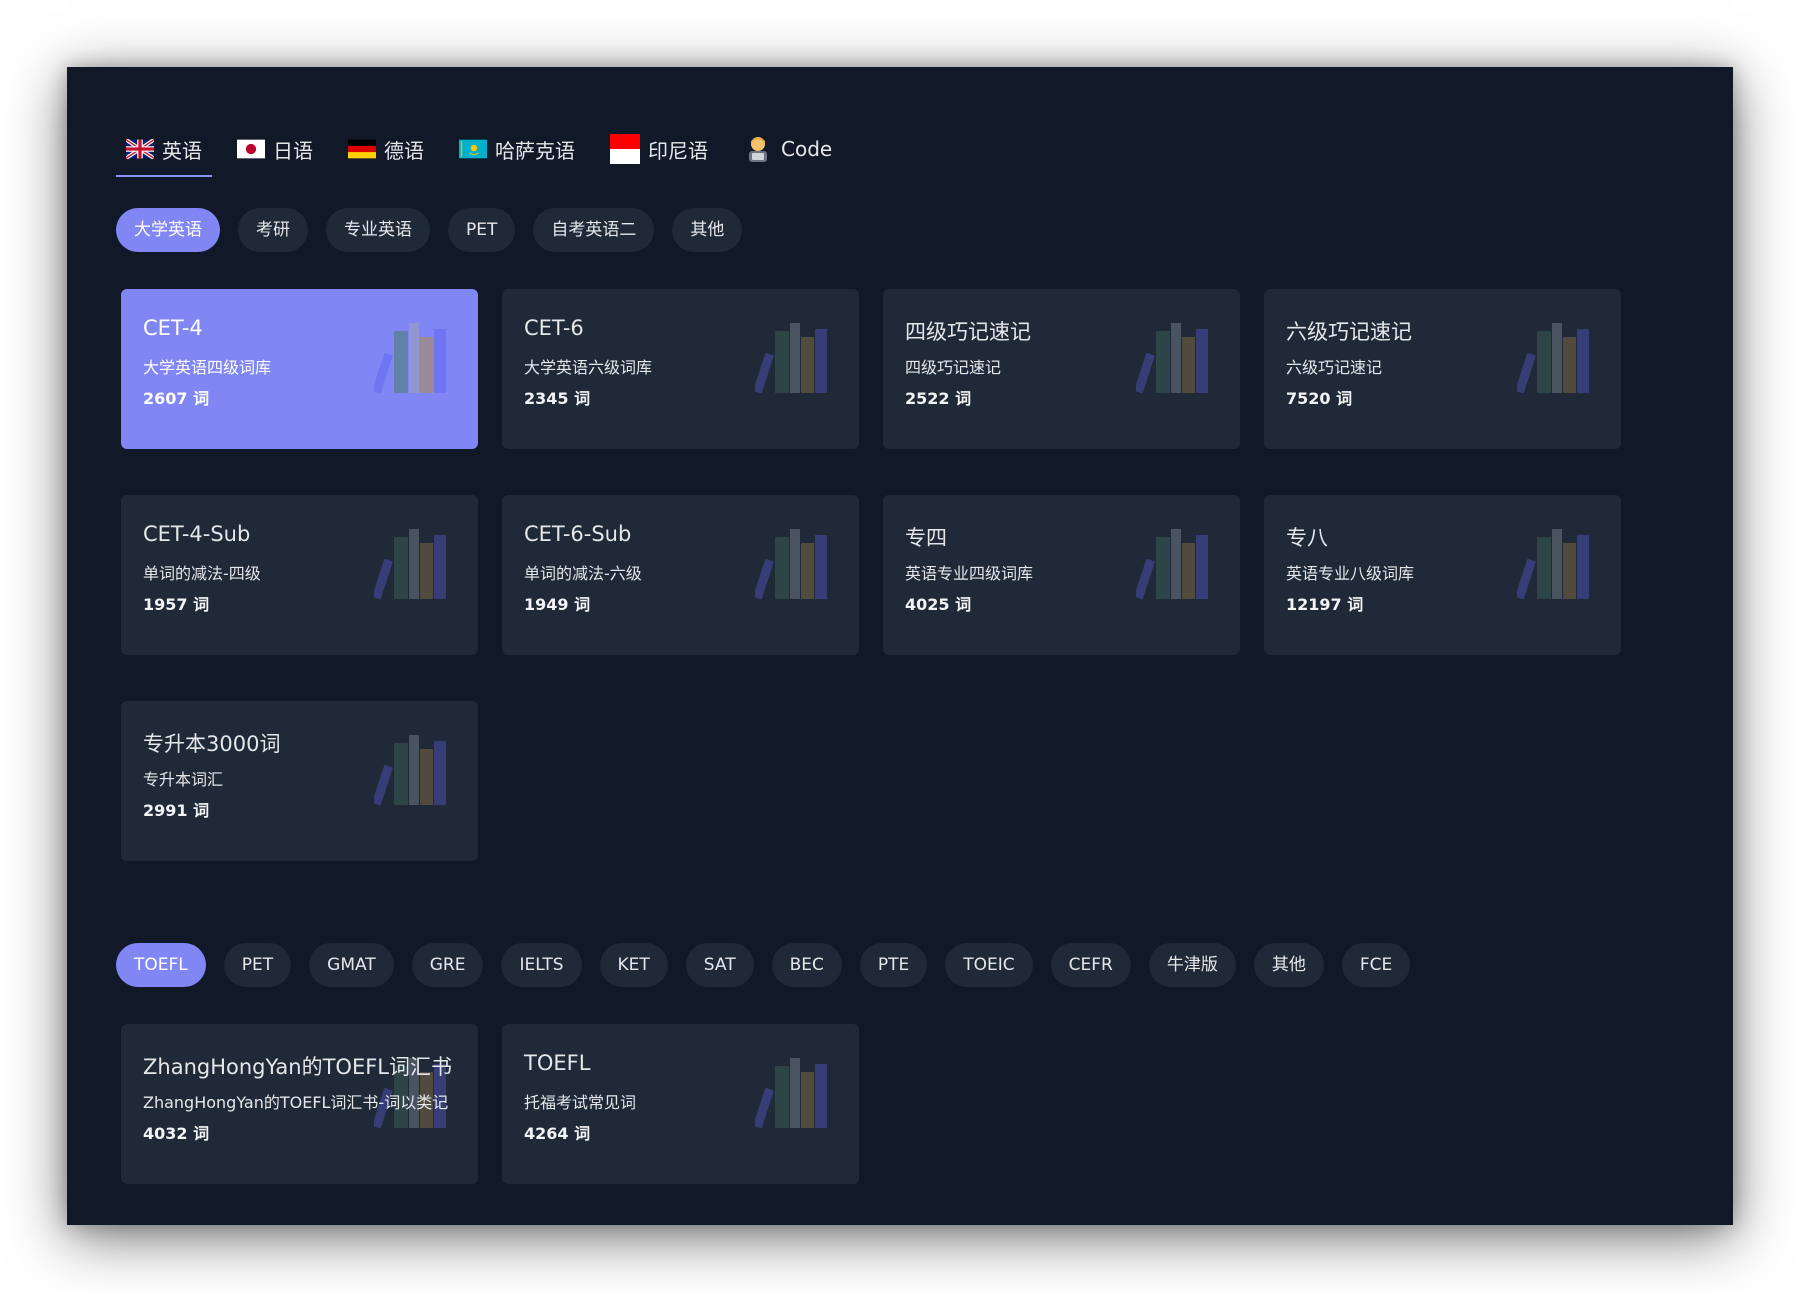 This screenshot has height=1292, width=1800. I want to click on card-subtitle: 单词的减法-六级, so click(583, 573).